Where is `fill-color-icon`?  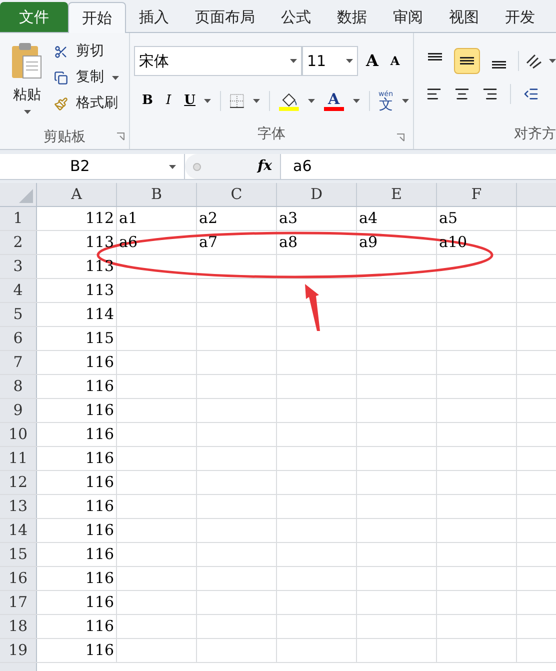
fill-color-icon is located at coordinates (289, 101).